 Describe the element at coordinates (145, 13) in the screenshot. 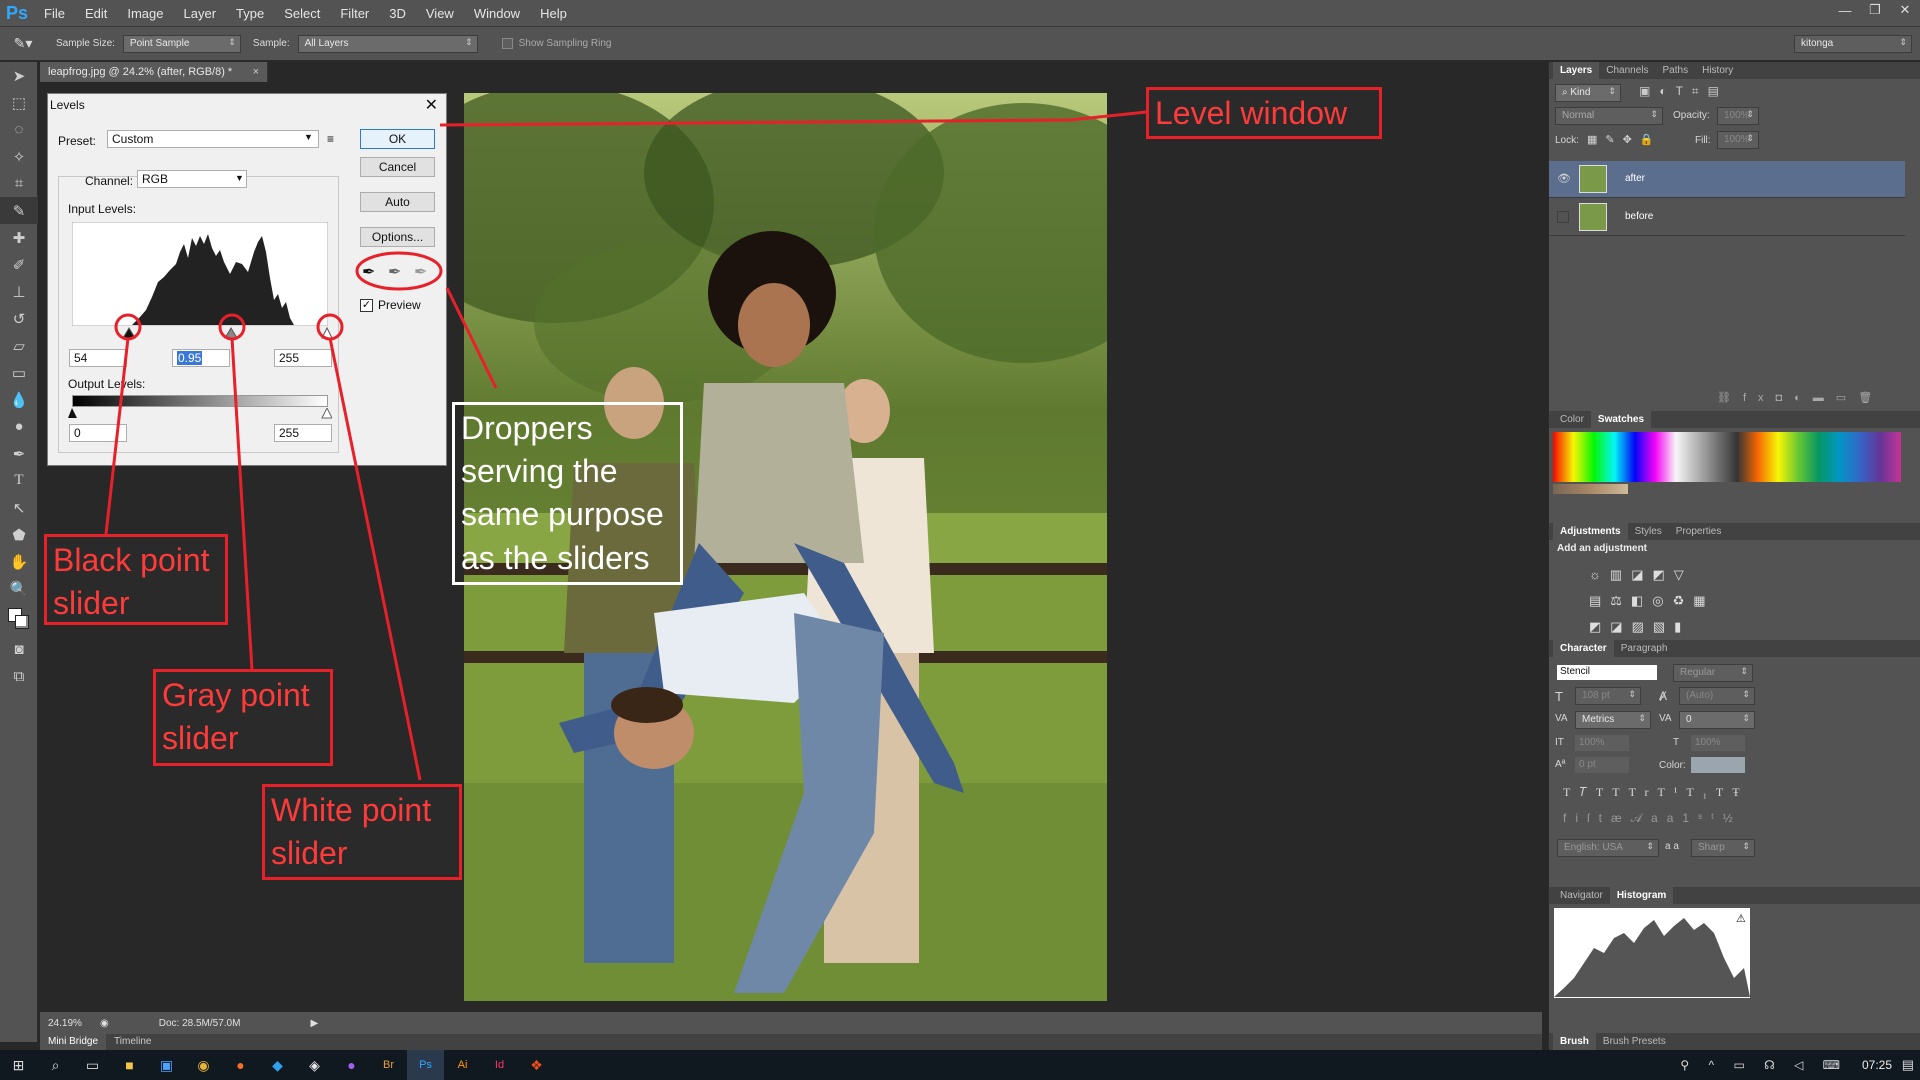

I see `menu-image: Image` at that location.